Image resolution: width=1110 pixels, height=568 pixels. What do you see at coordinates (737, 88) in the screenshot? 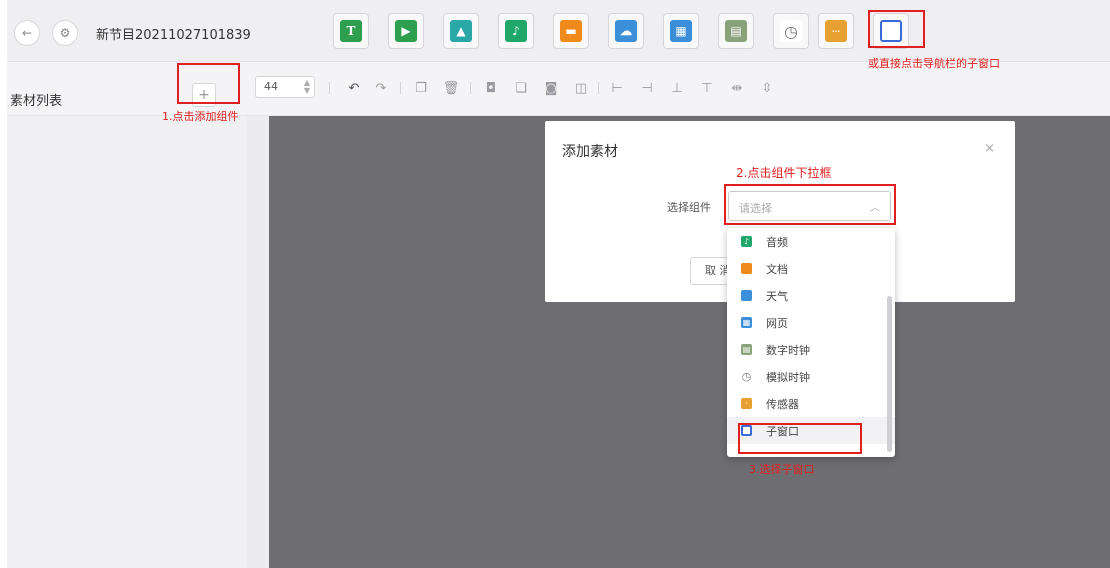
I see `align-center-h-icon: ⇹` at bounding box center [737, 88].